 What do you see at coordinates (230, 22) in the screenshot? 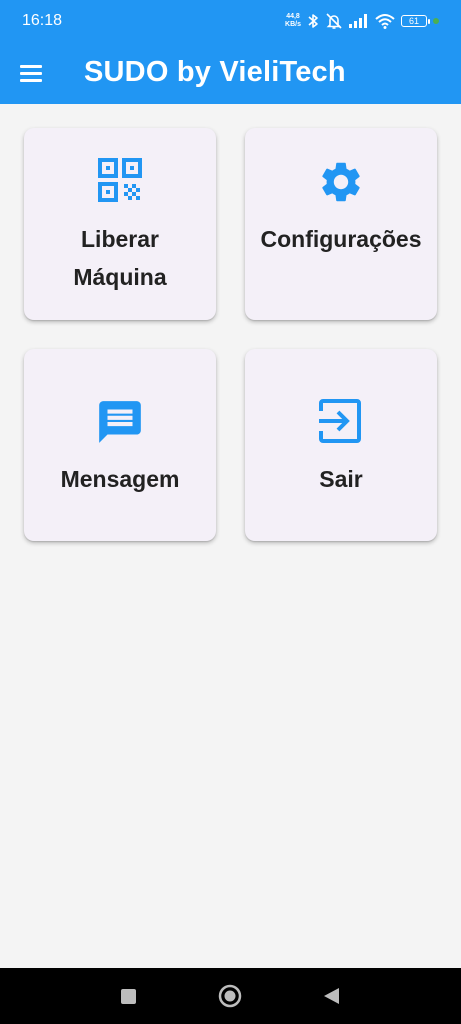
I see `status-bar: 16:18 44,8 KB/s 61` at bounding box center [230, 22].